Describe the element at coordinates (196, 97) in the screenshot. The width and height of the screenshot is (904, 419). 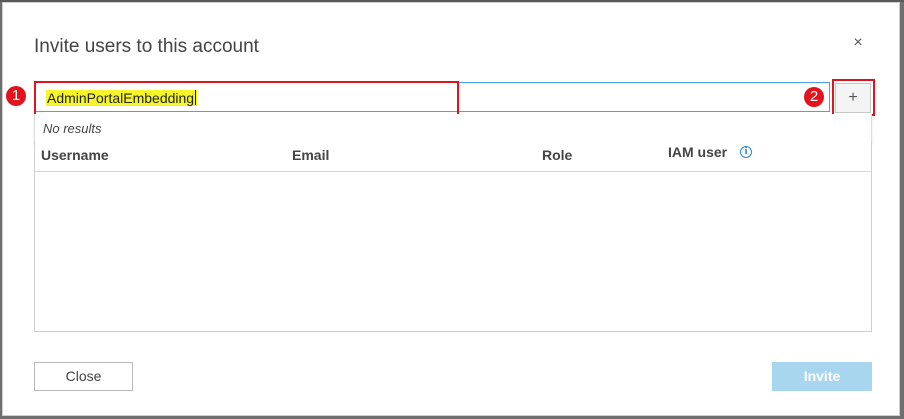
I see `text-cursor` at that location.